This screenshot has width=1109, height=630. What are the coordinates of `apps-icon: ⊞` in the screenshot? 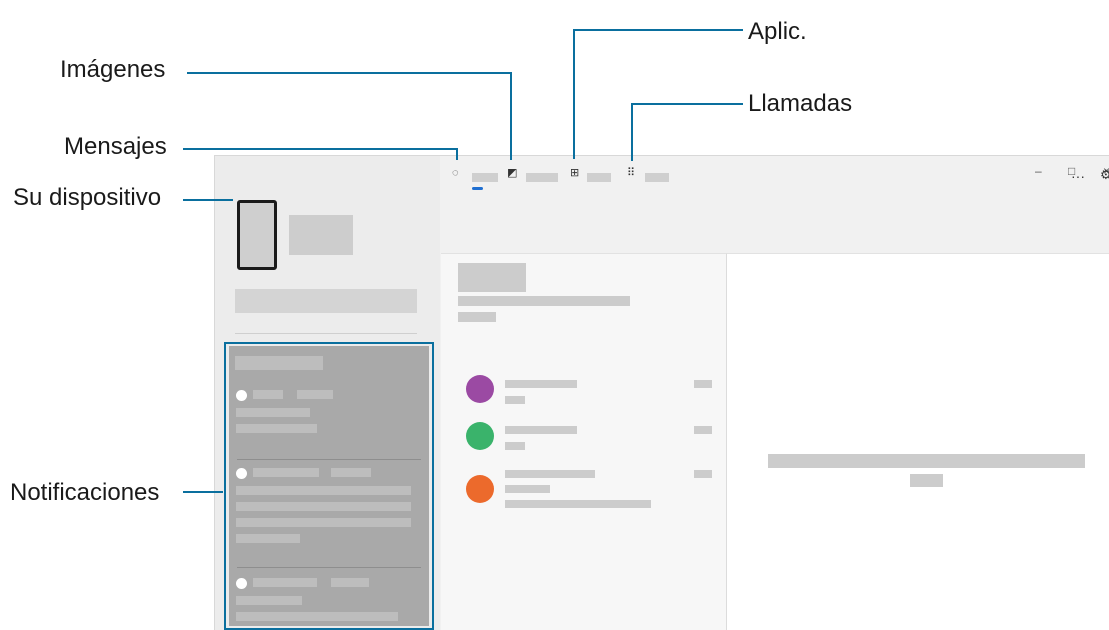 It's located at (574, 173).